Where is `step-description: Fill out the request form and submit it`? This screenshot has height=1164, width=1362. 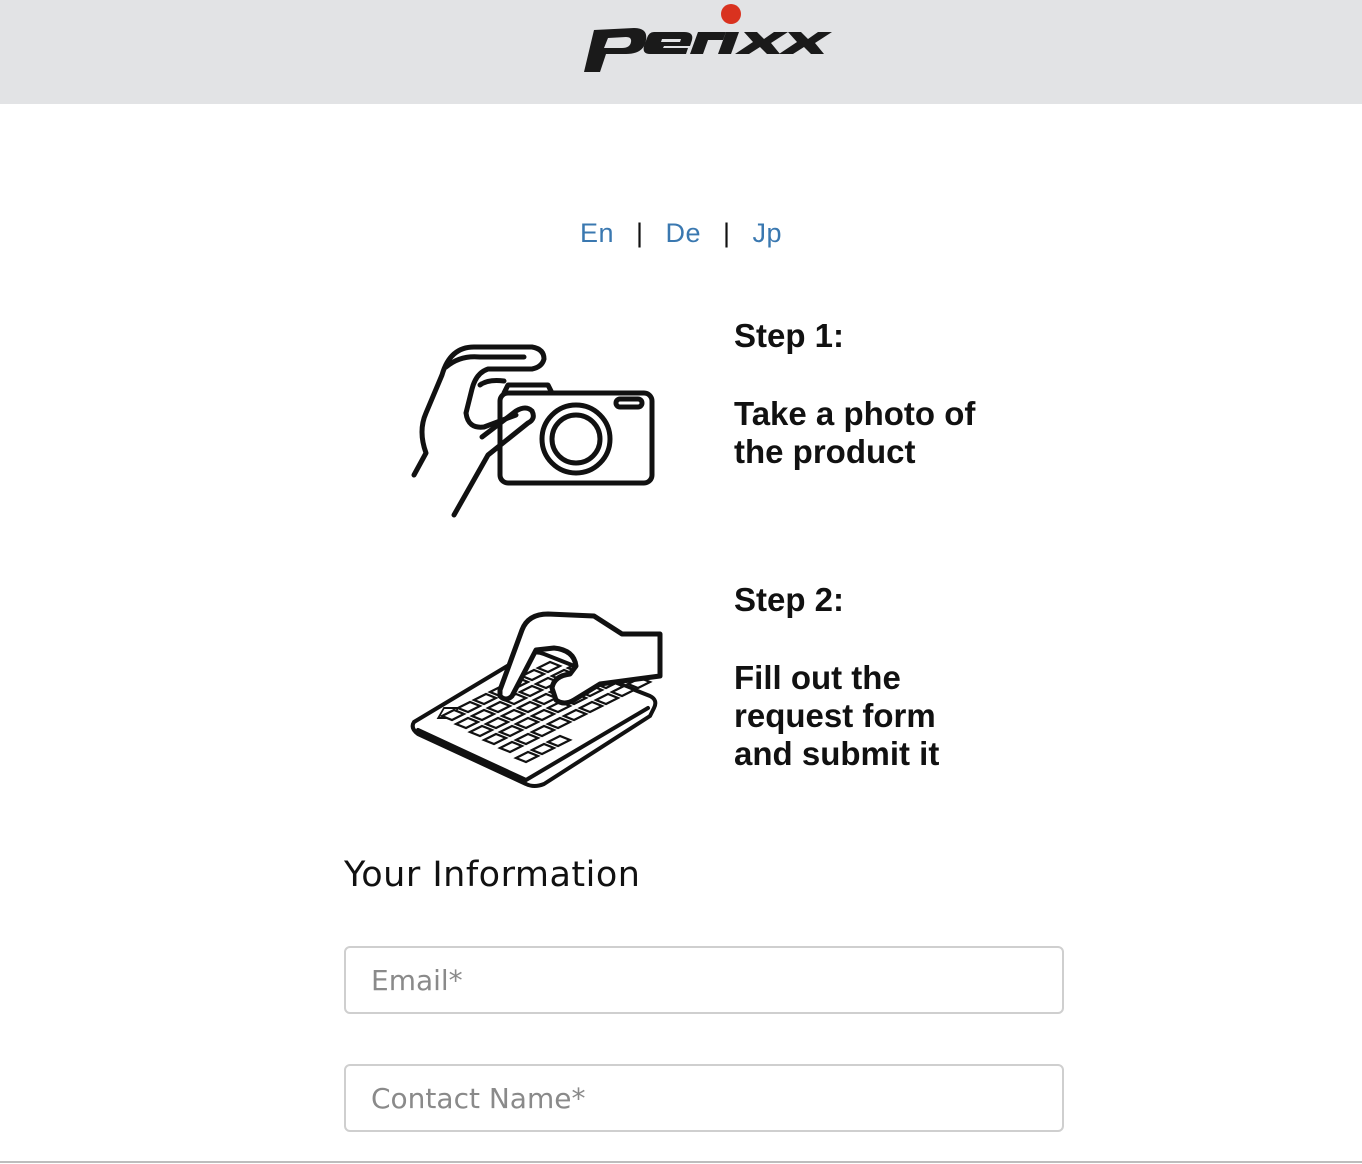
step-description: Fill out the request form and submit it is located at coordinates (837, 715).